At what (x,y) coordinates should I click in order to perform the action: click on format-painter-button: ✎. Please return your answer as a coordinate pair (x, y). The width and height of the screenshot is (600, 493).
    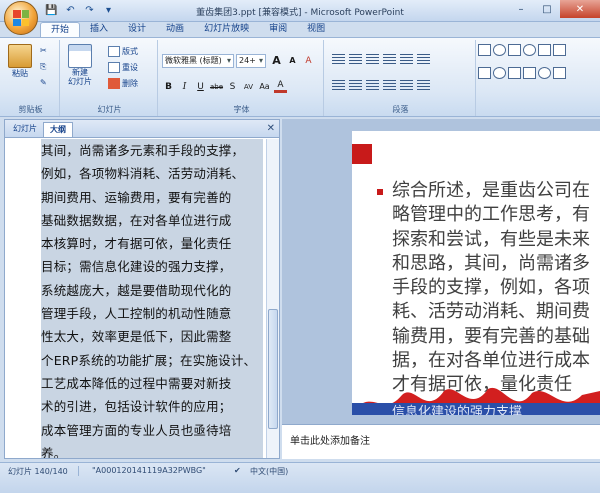
    Looking at the image, I should click on (43, 82).